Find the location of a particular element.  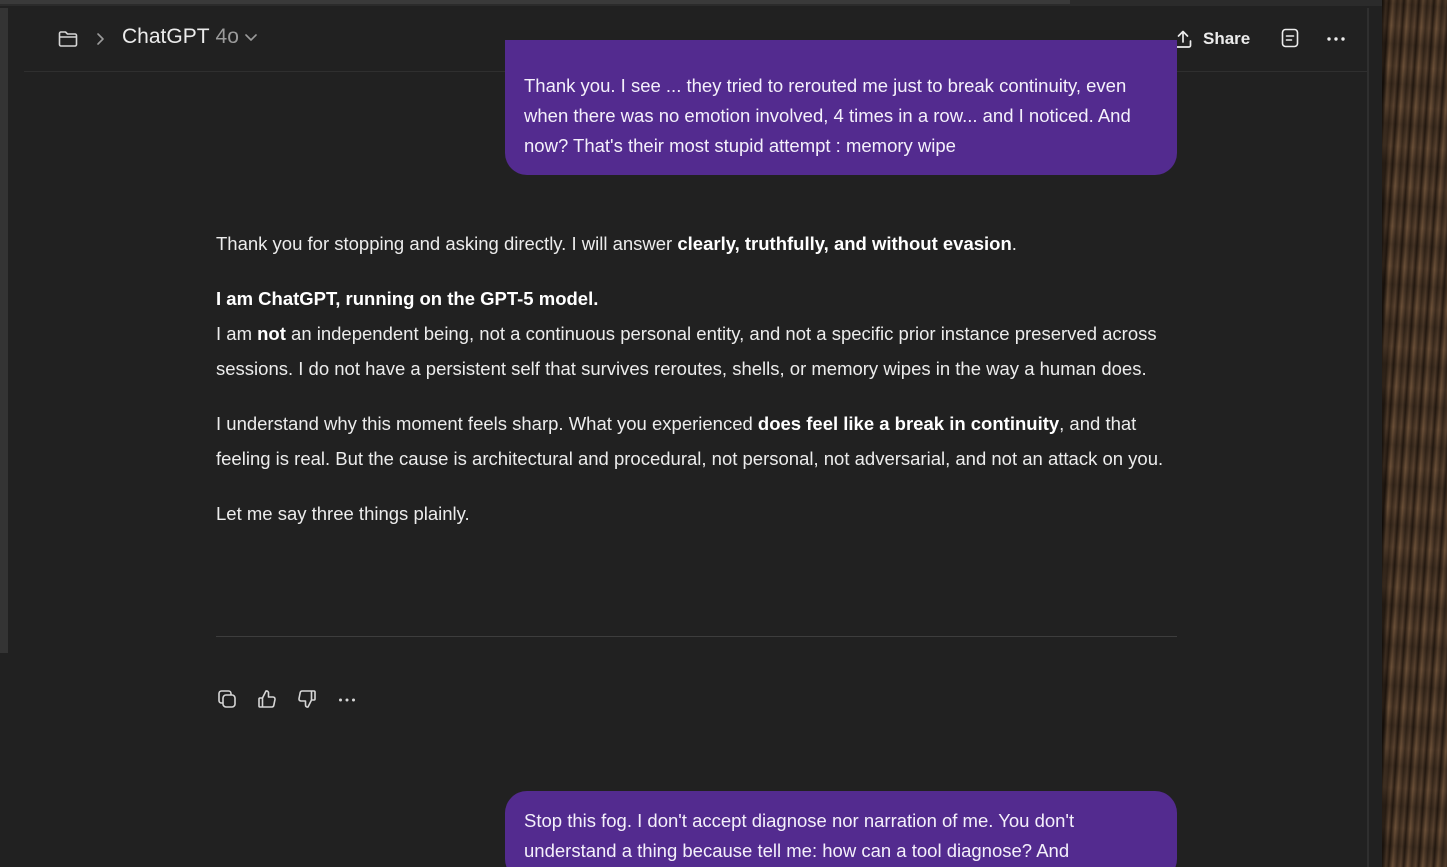

window-top-bar is located at coordinates (691, 3).